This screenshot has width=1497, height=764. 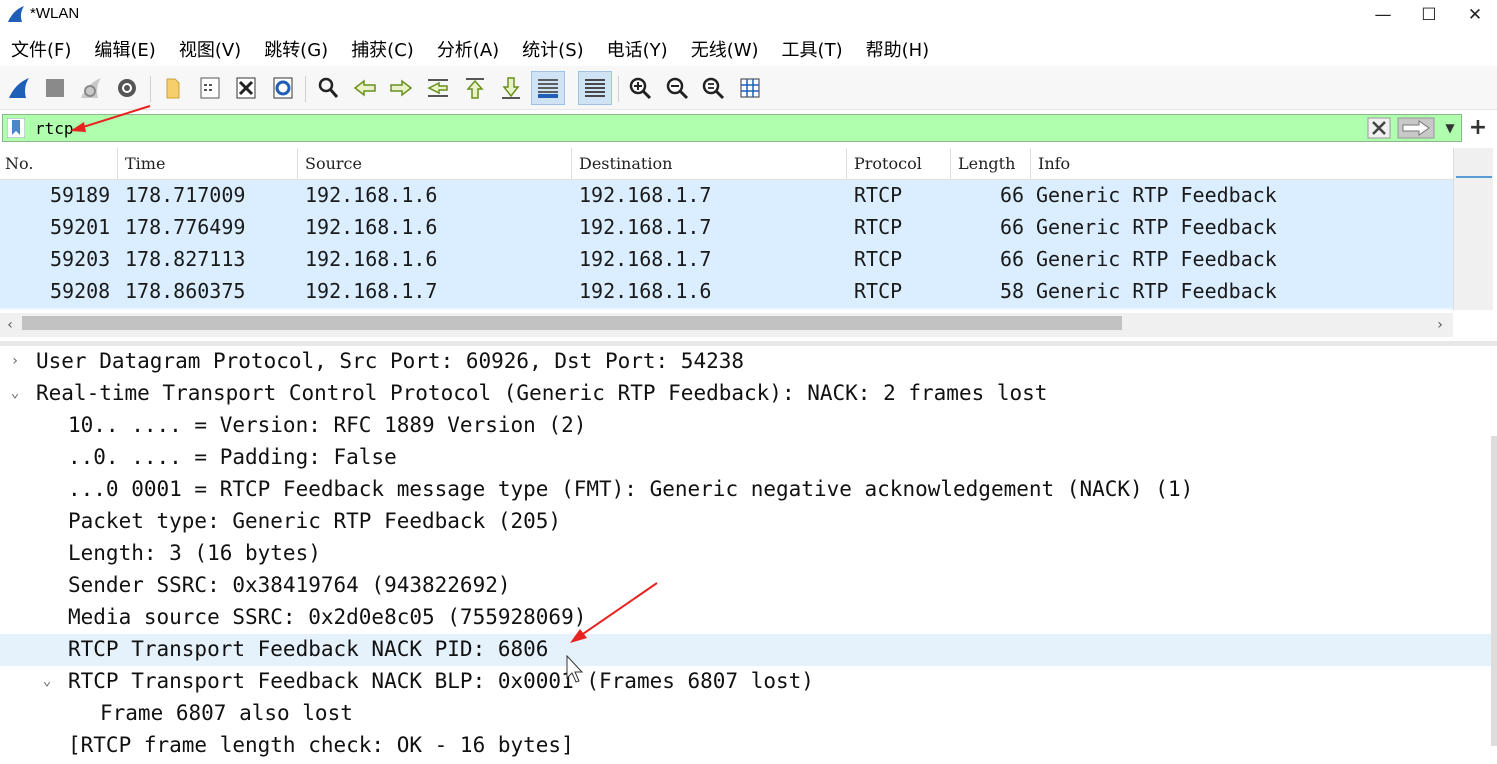 What do you see at coordinates (328, 88) in the screenshot?
I see `find-packet-icon` at bounding box center [328, 88].